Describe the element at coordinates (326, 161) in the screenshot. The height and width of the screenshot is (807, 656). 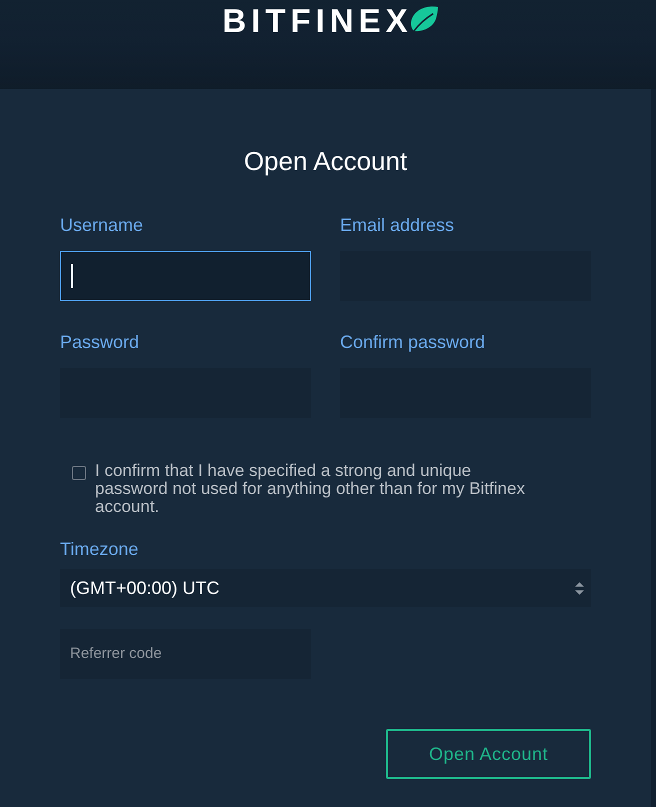
I see `form-title: Open Account` at that location.